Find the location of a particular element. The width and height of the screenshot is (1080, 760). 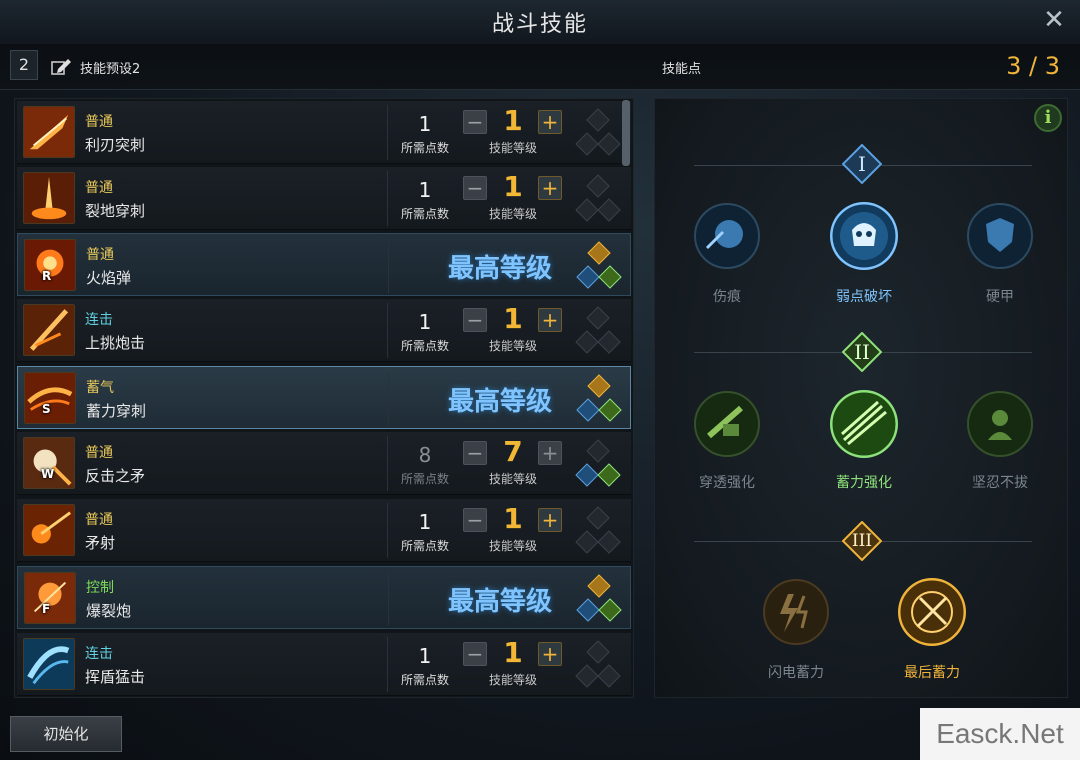

hotkey-label: F is located at coordinates (46, 609).